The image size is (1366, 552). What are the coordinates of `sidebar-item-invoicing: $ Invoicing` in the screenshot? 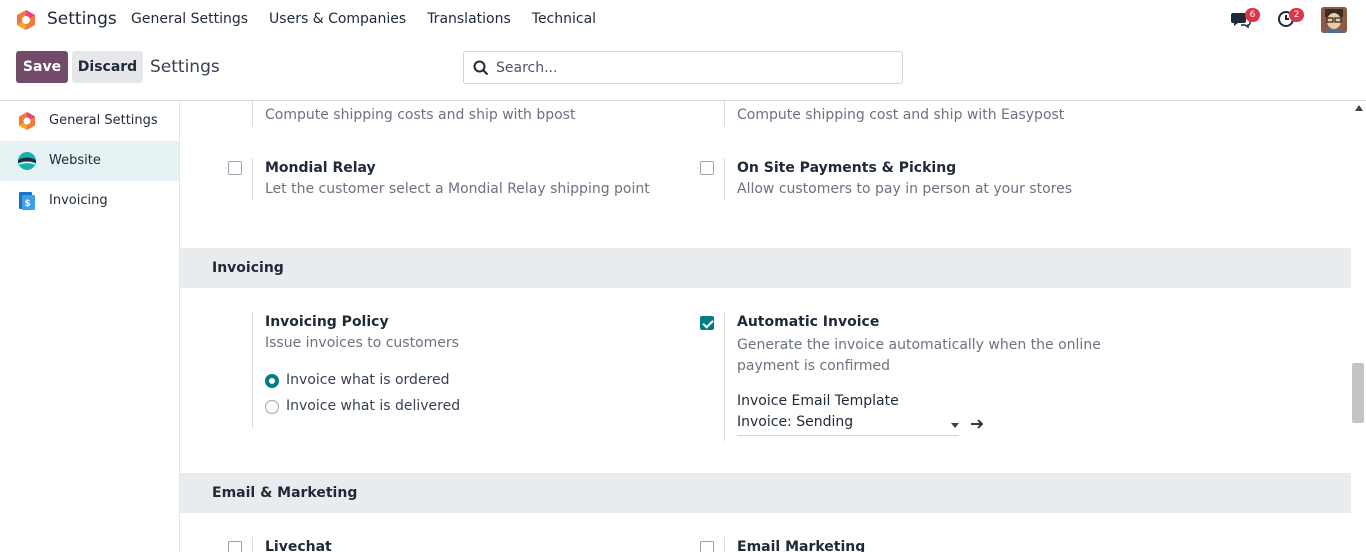 It's located at (89, 201).